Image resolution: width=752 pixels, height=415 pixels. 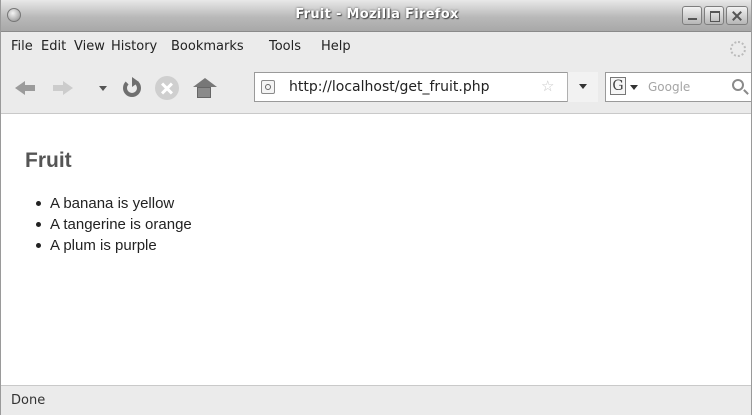 What do you see at coordinates (618, 86) in the screenshot?
I see `search-engine-icon: G` at bounding box center [618, 86].